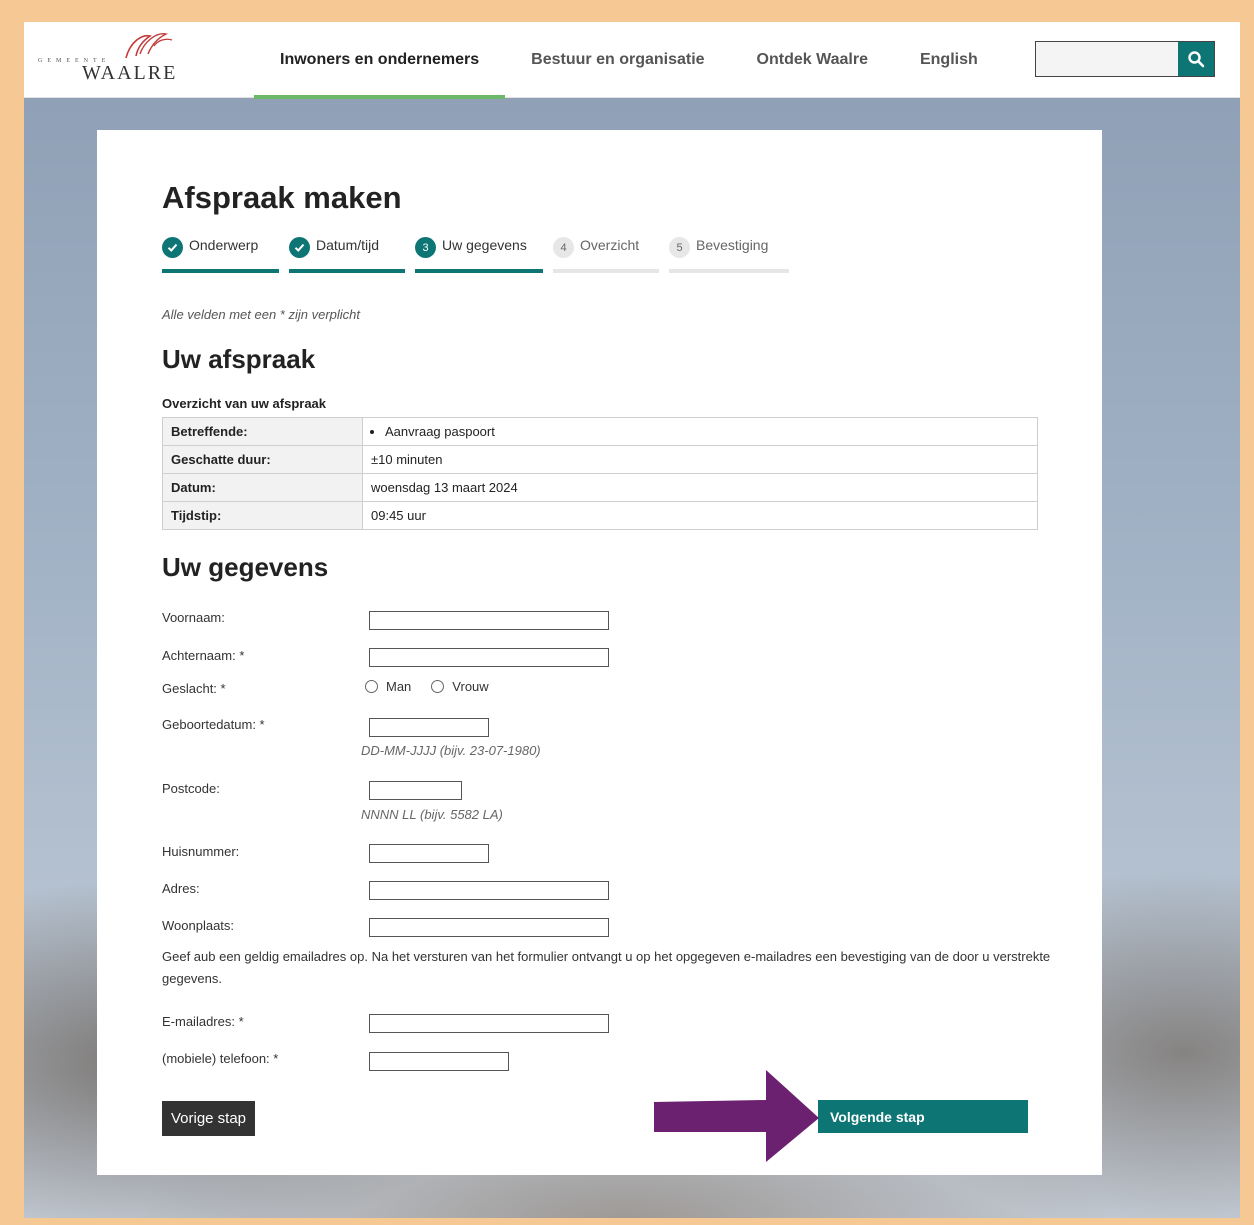  Describe the element at coordinates (484, 245) in the screenshot. I see `step-label: Uw gegevens` at that location.